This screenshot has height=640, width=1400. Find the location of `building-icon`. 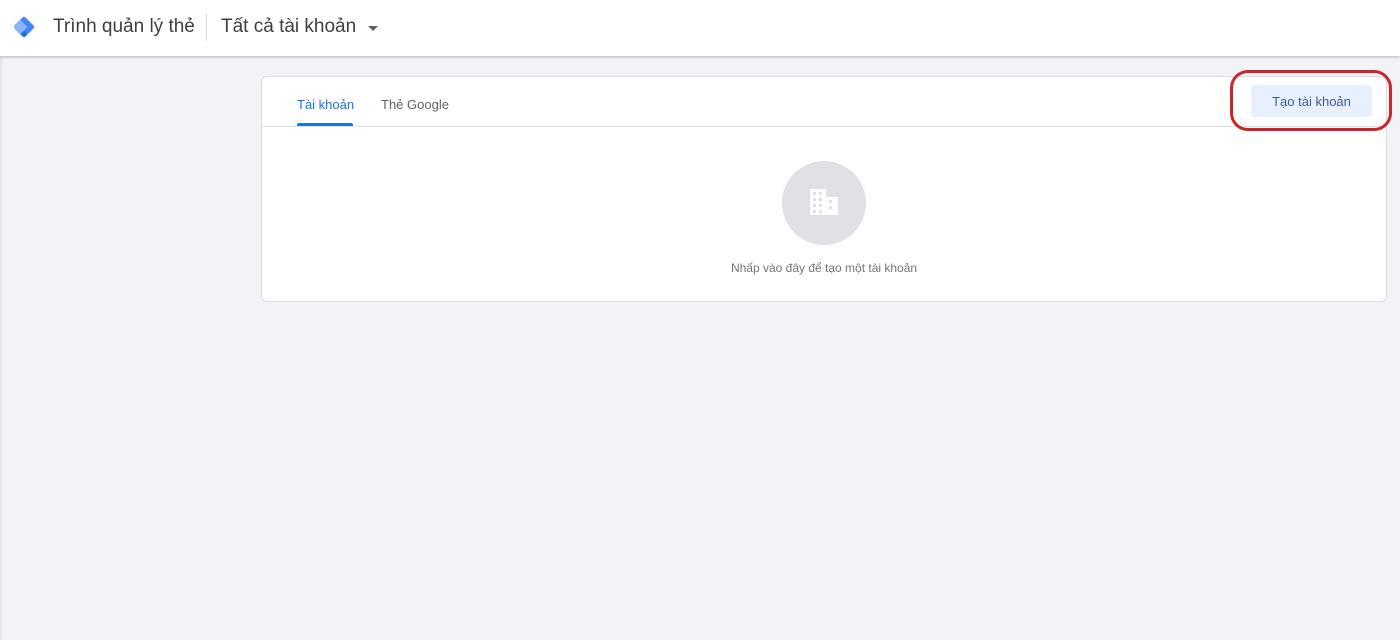

building-icon is located at coordinates (824, 202).